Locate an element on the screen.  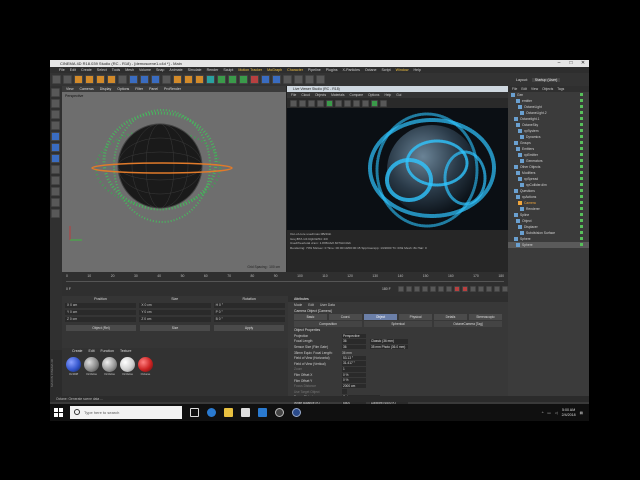
current-frame-field: 0 F is located at coordinates (73, 289).